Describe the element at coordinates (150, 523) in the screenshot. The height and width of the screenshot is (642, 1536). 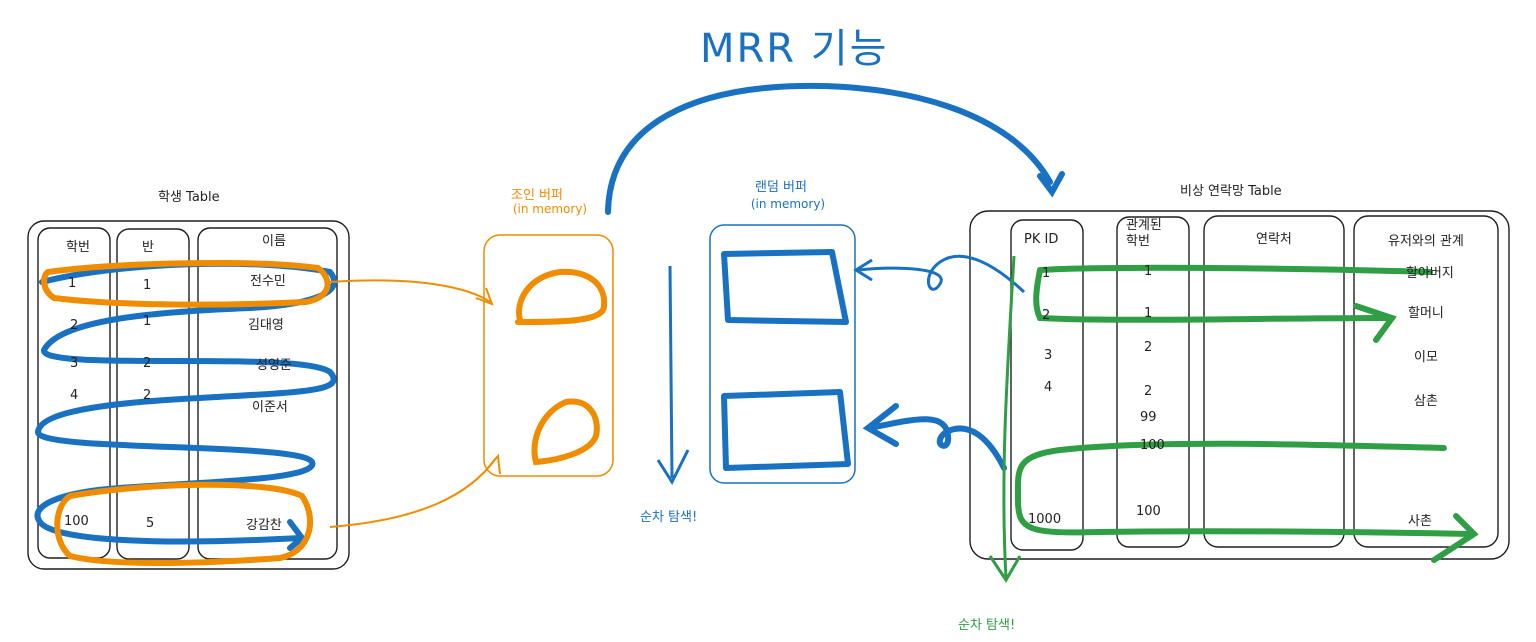
I see `student-row-class: 5` at that location.